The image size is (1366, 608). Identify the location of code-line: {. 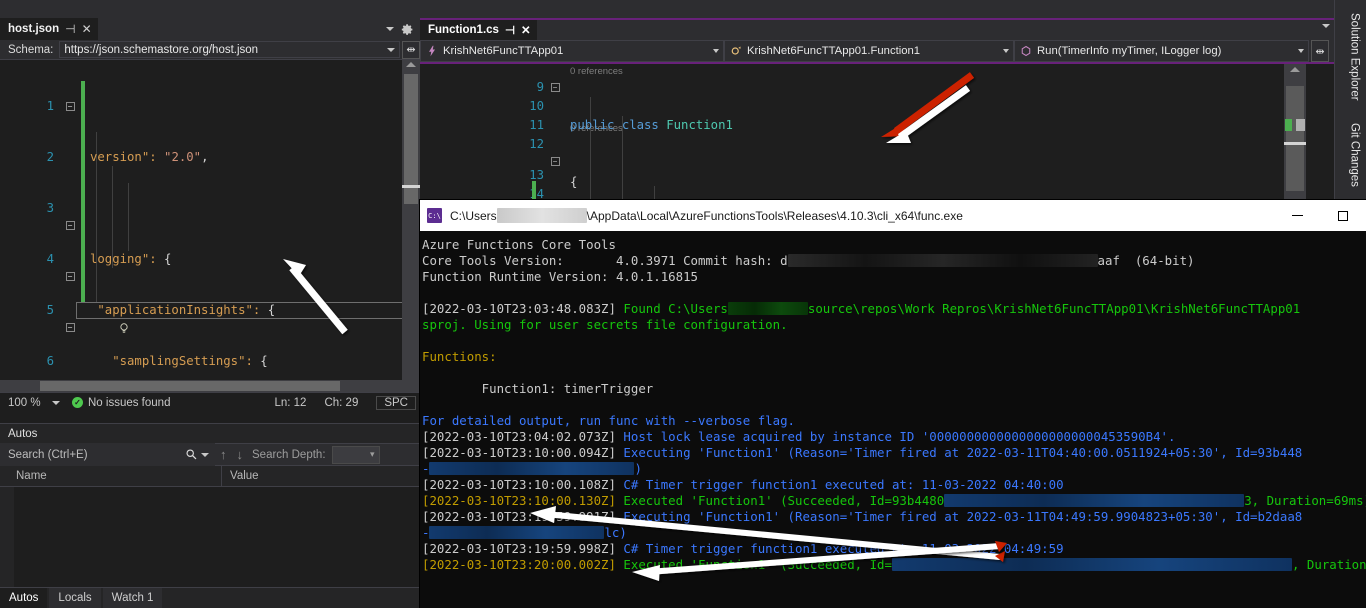
(574, 182).